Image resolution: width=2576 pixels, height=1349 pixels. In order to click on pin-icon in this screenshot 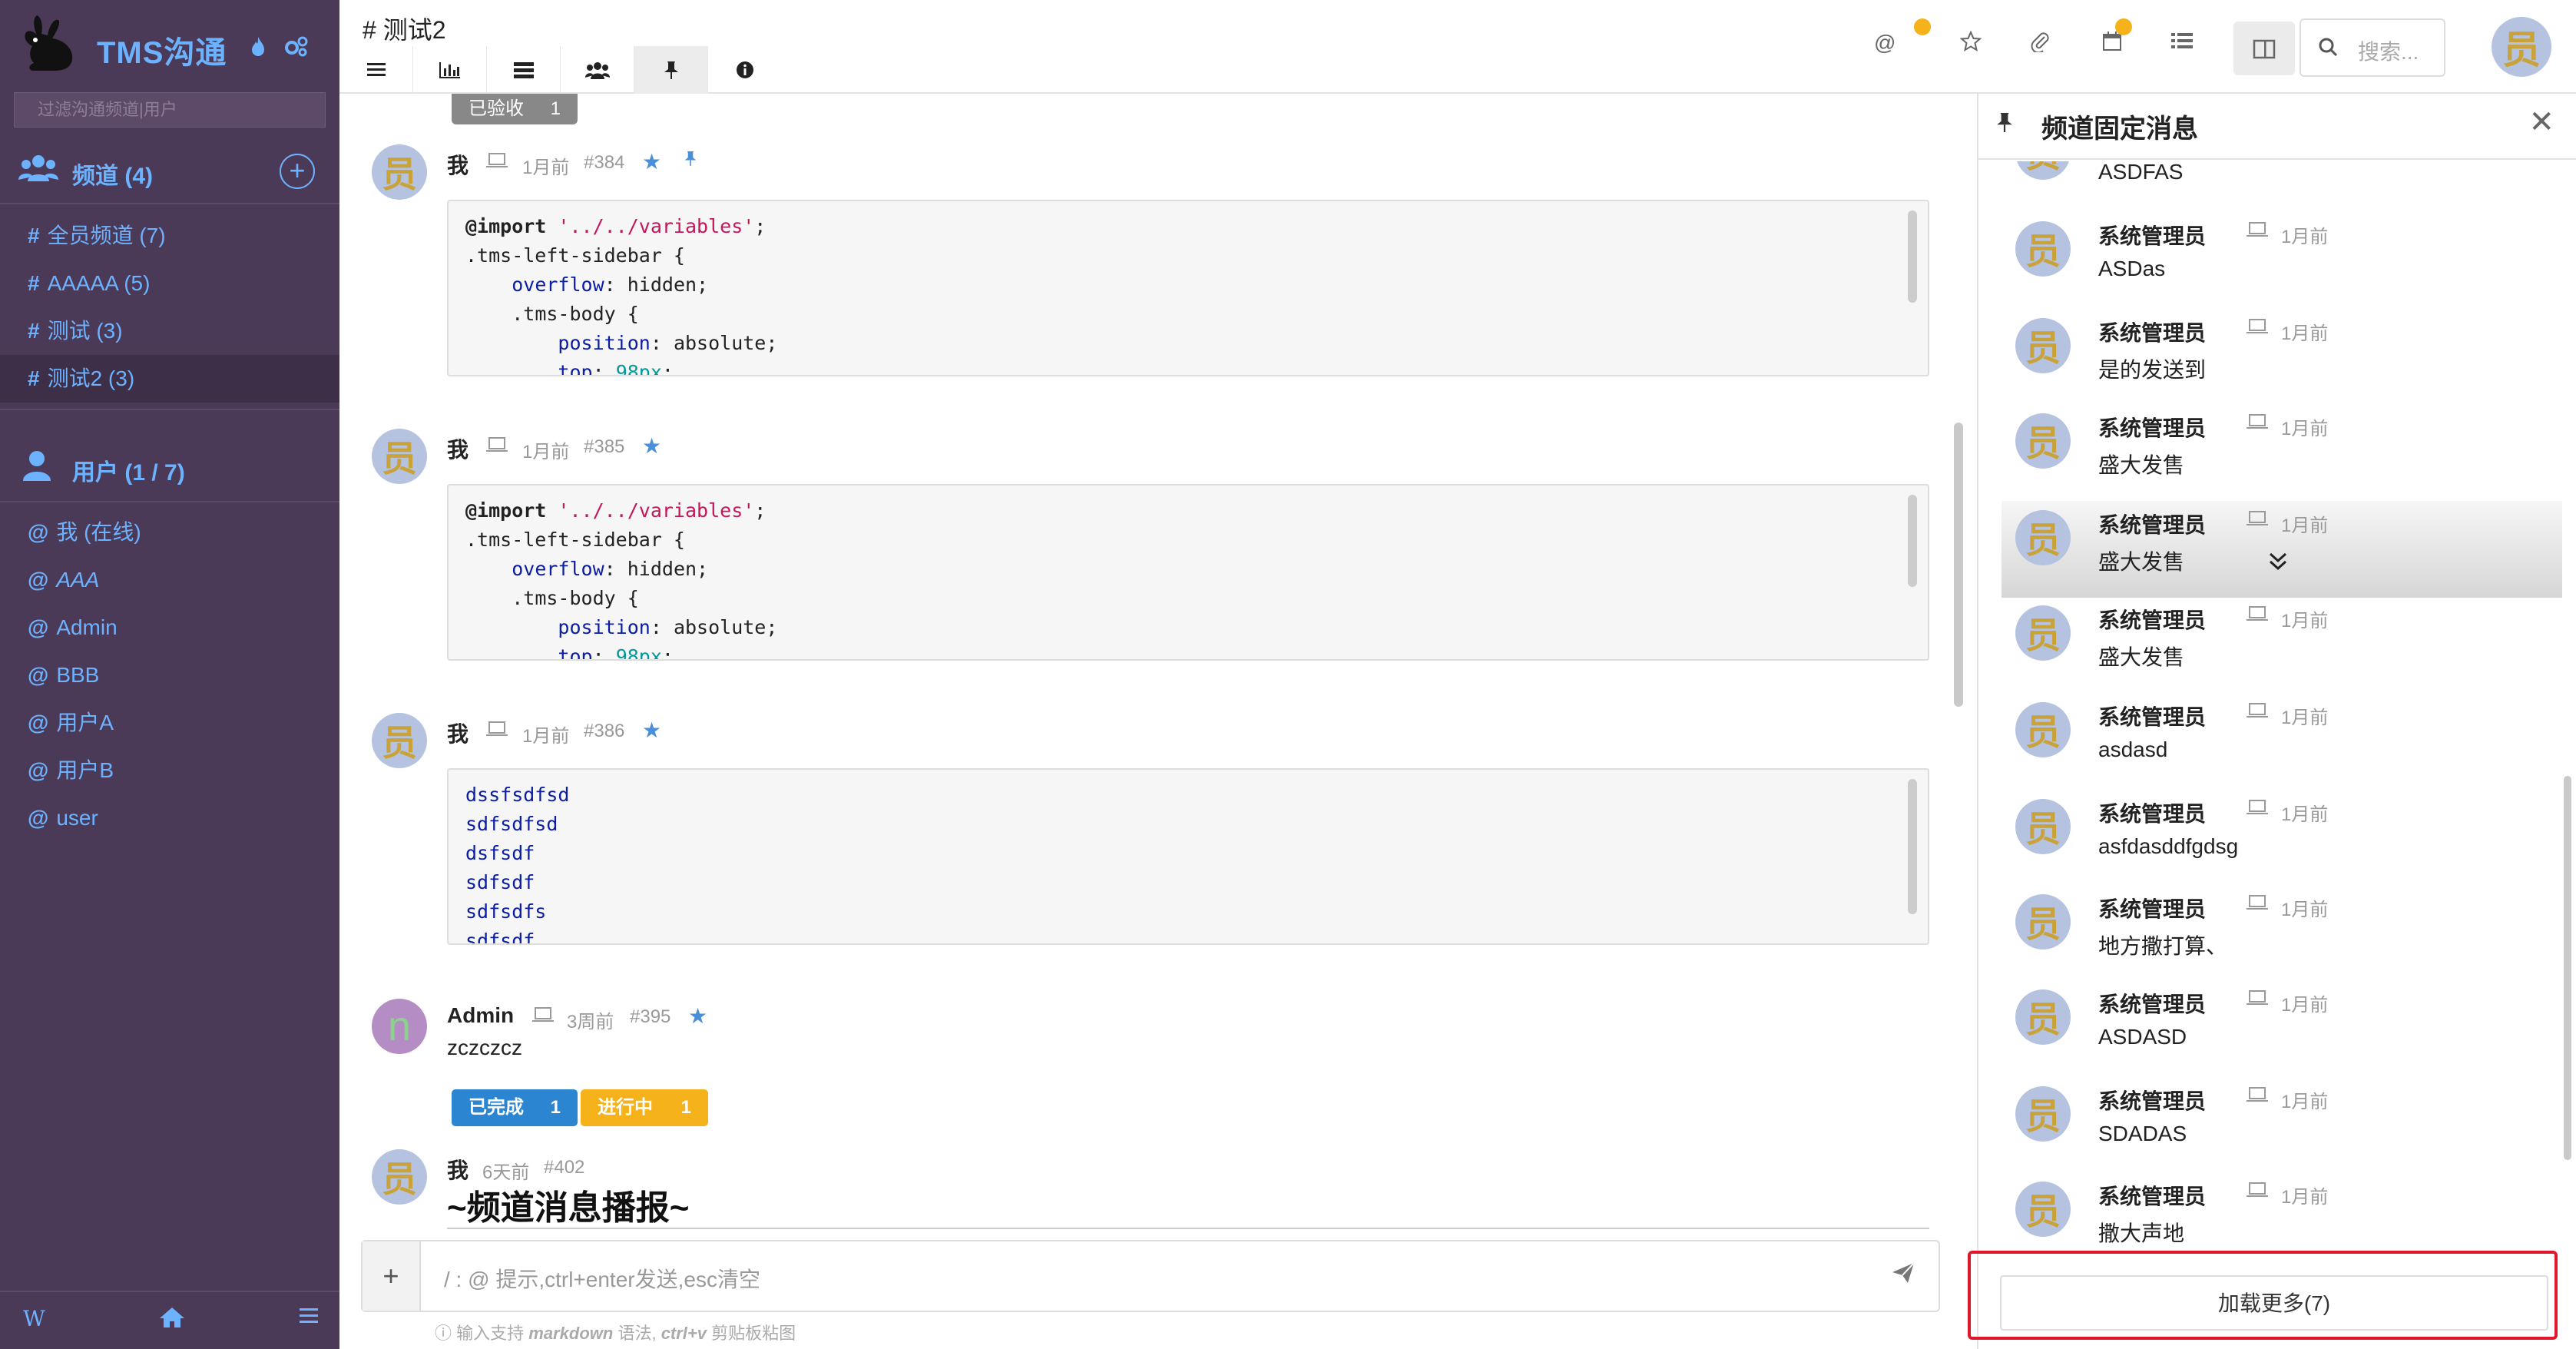, I will do `click(690, 161)`.